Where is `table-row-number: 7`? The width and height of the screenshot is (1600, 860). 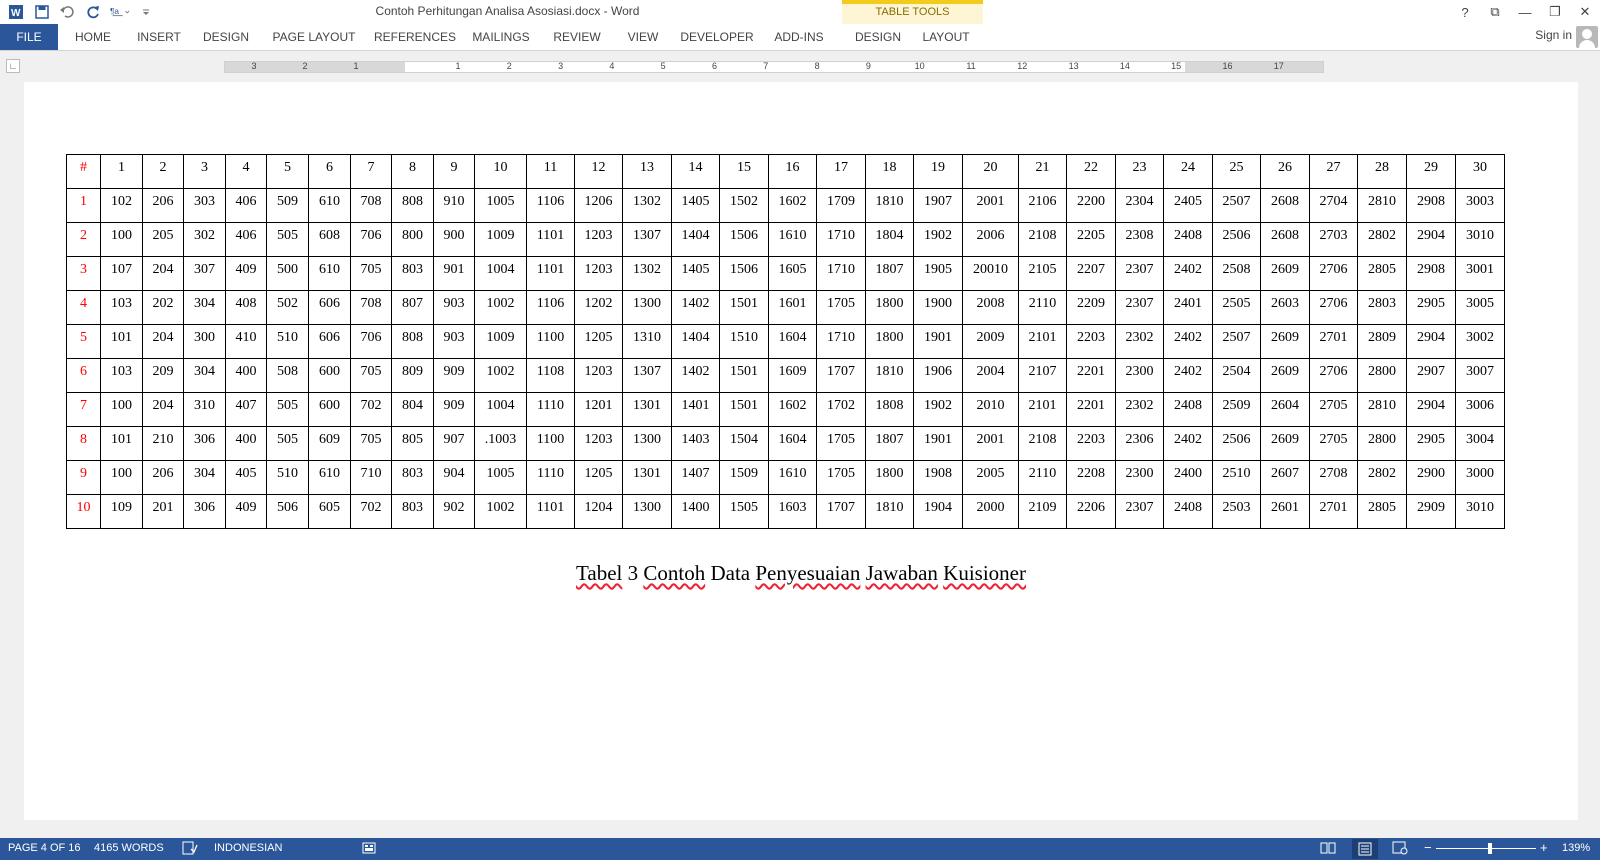 table-row-number: 7 is located at coordinates (83, 409).